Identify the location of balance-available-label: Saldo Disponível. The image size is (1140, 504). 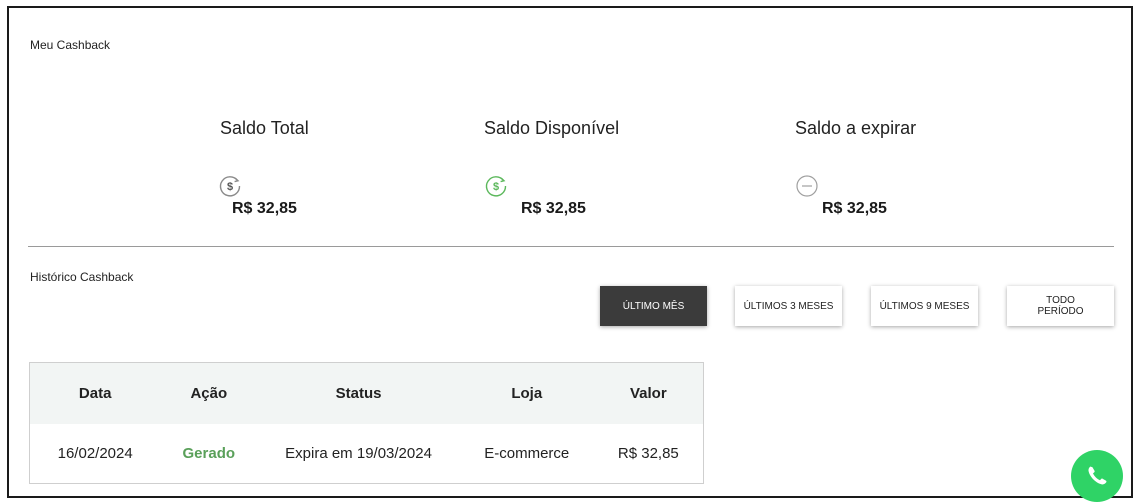
(552, 128).